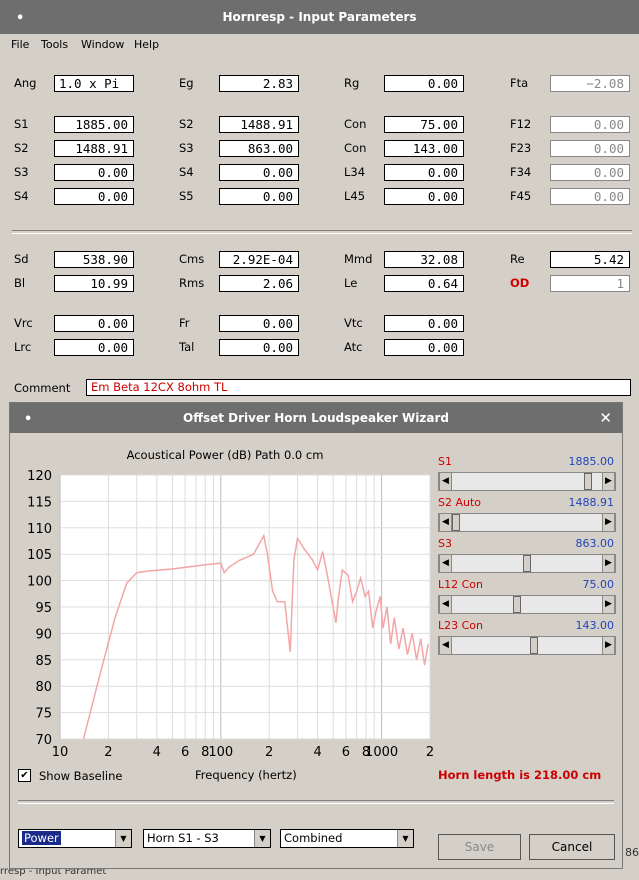 This screenshot has width=639, height=880. Describe the element at coordinates (39, 582) in the screenshot. I see `y-tick-label: 100` at that location.